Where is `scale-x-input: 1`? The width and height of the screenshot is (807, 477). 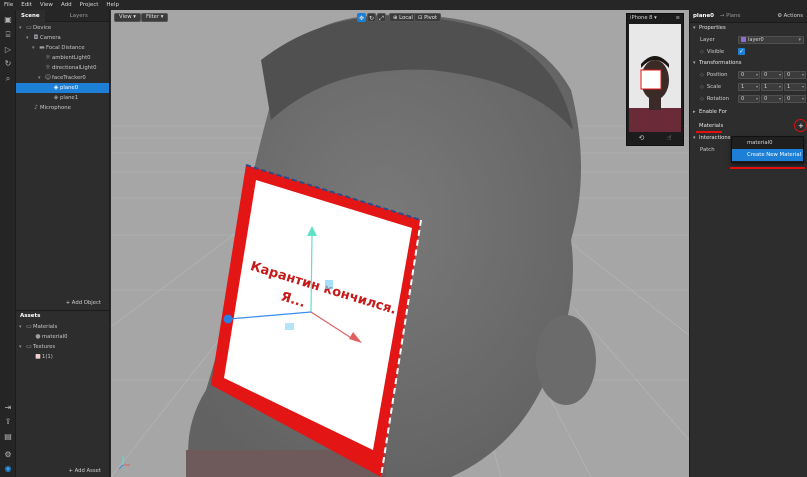
scale-x-input: 1 is located at coordinates (749, 87).